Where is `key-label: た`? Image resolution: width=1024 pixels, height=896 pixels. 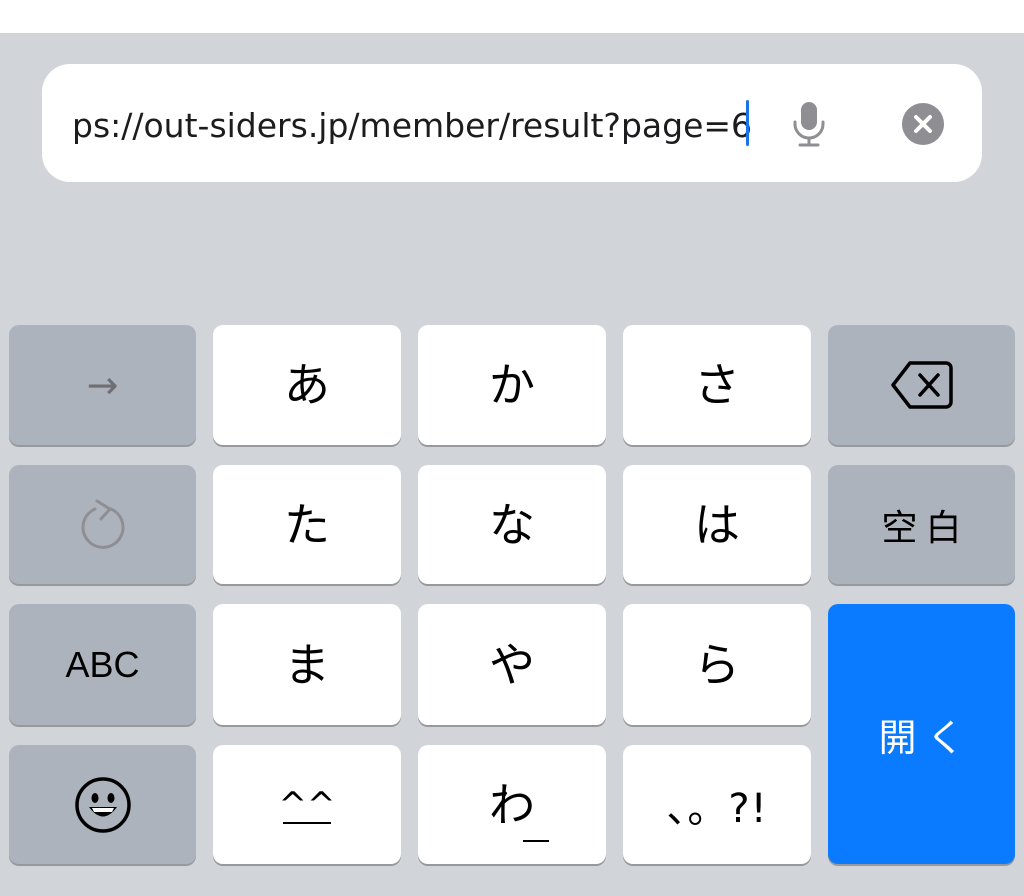
key-label: た is located at coordinates (307, 524).